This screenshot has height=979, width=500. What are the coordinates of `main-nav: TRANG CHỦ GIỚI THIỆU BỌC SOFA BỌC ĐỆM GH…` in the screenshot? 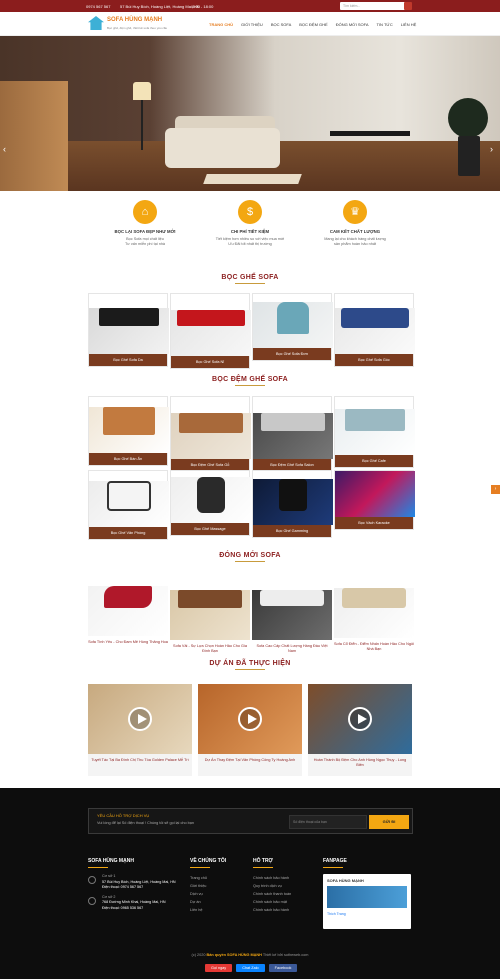 It's located at (312, 24).